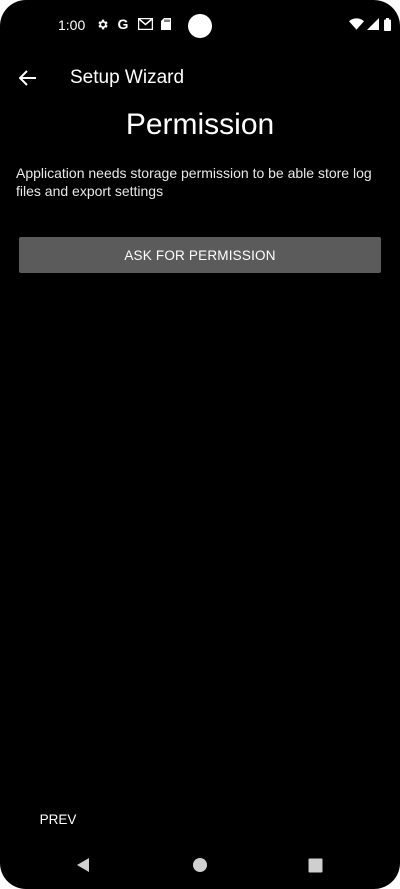 This screenshot has width=400, height=889. Describe the element at coordinates (166, 24) in the screenshot. I see `sd-card-icon` at that location.